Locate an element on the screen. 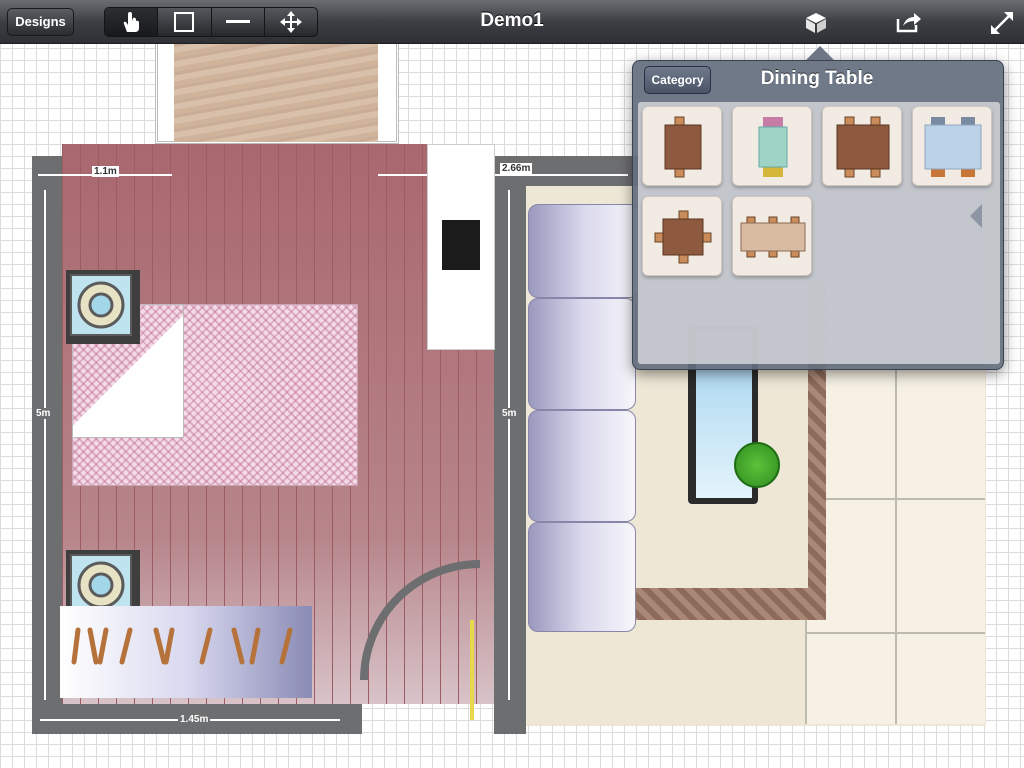 The height and width of the screenshot is (768, 1024). popover-arrow is located at coordinates (820, 53).